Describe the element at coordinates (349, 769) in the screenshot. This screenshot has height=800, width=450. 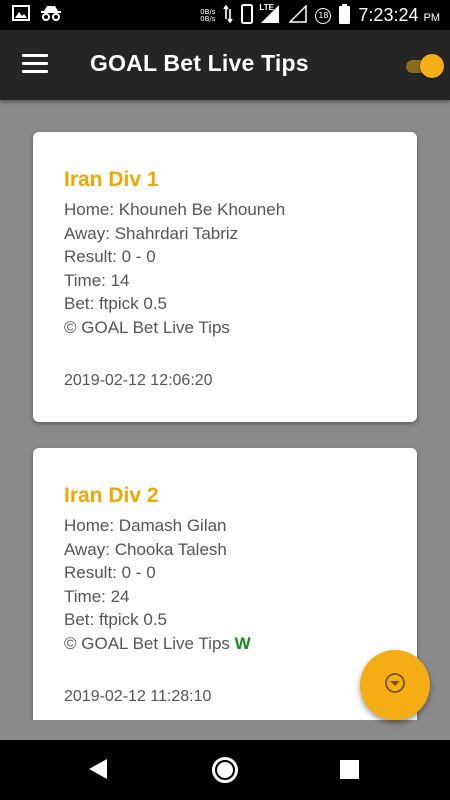
I see `recent-apps-icon` at that location.